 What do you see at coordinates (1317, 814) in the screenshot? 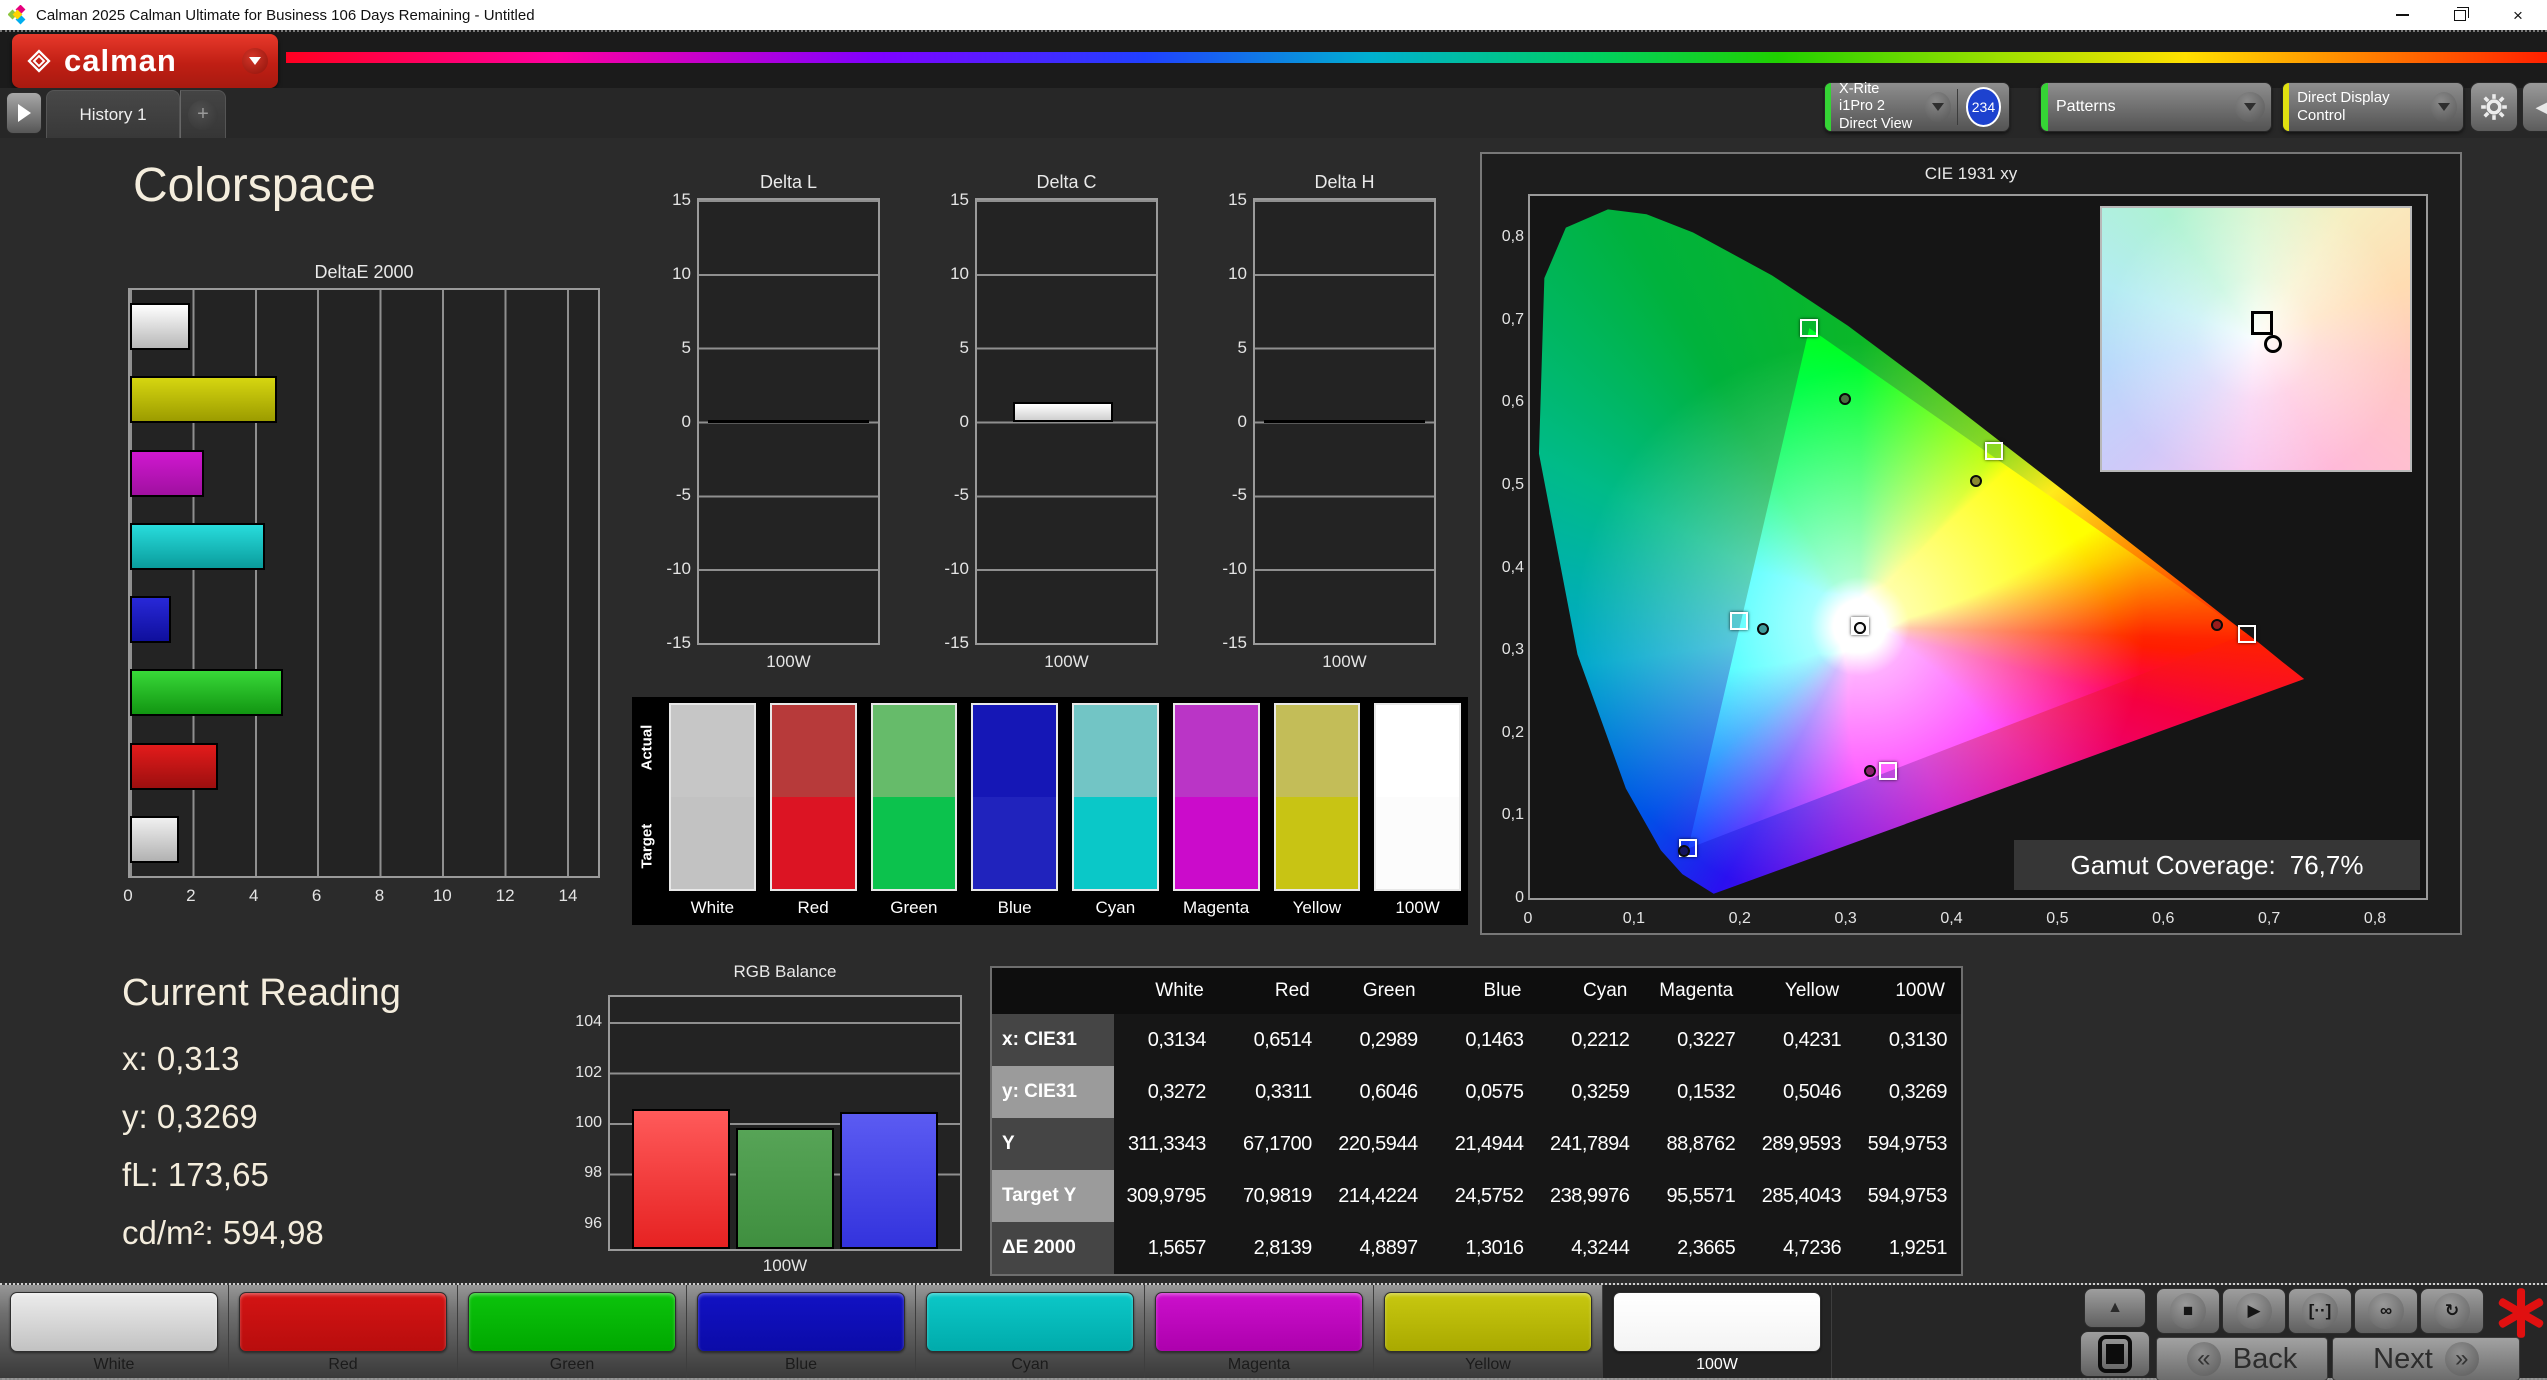
I see `swatch-column: Yellow` at bounding box center [1317, 814].